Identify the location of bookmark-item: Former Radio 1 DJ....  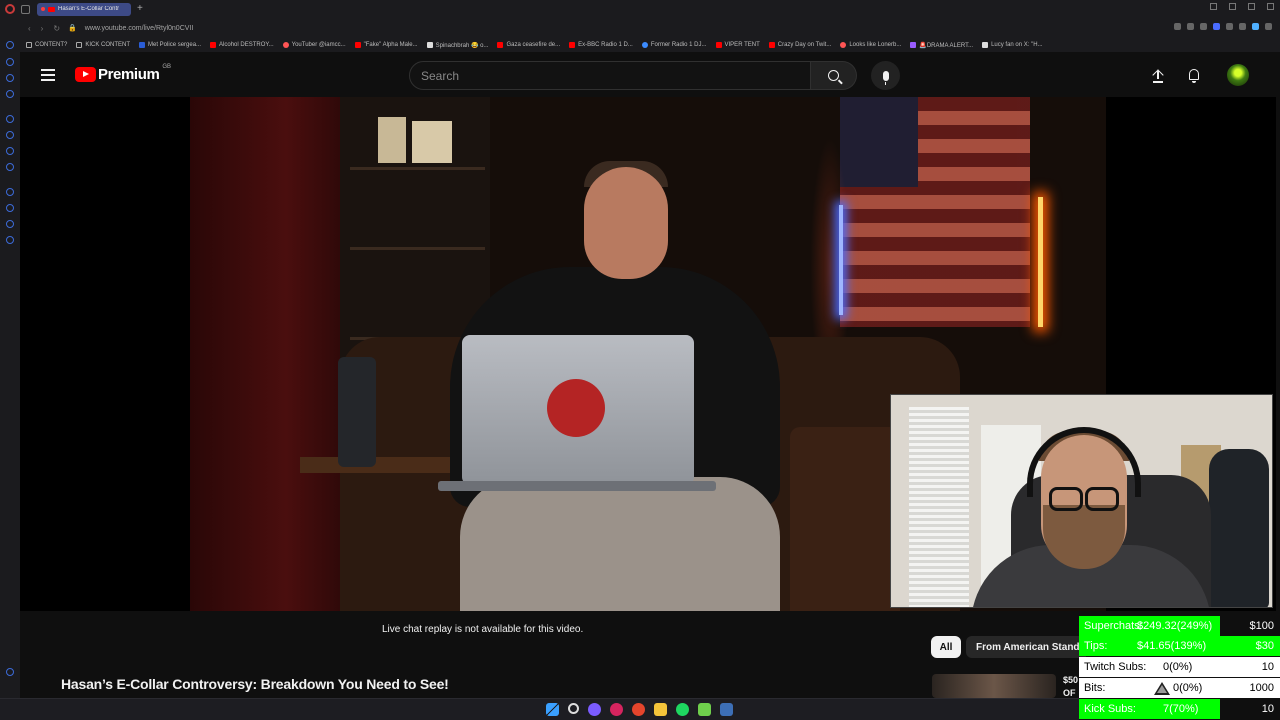
(674, 45).